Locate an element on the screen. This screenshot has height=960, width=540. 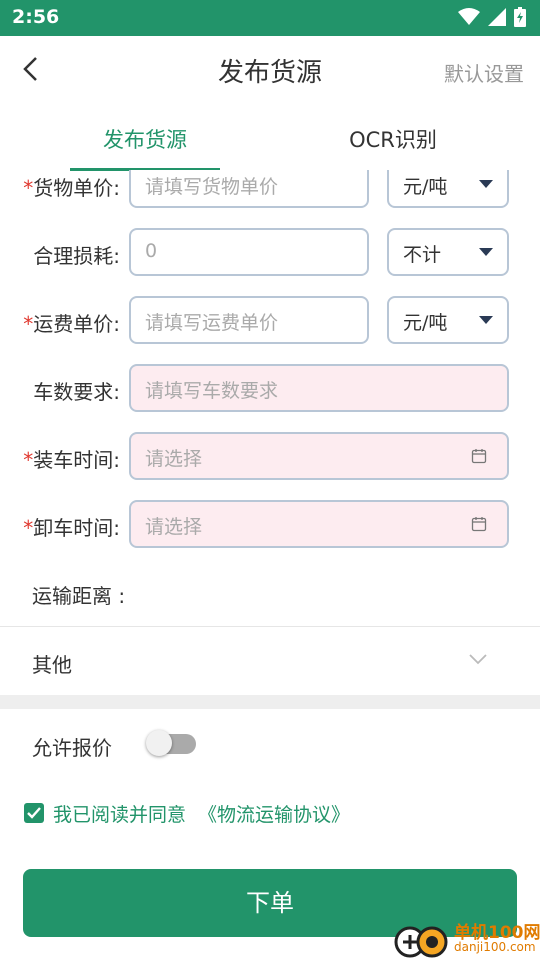
freight-price-label: *运费单价: is located at coordinates (71, 324).